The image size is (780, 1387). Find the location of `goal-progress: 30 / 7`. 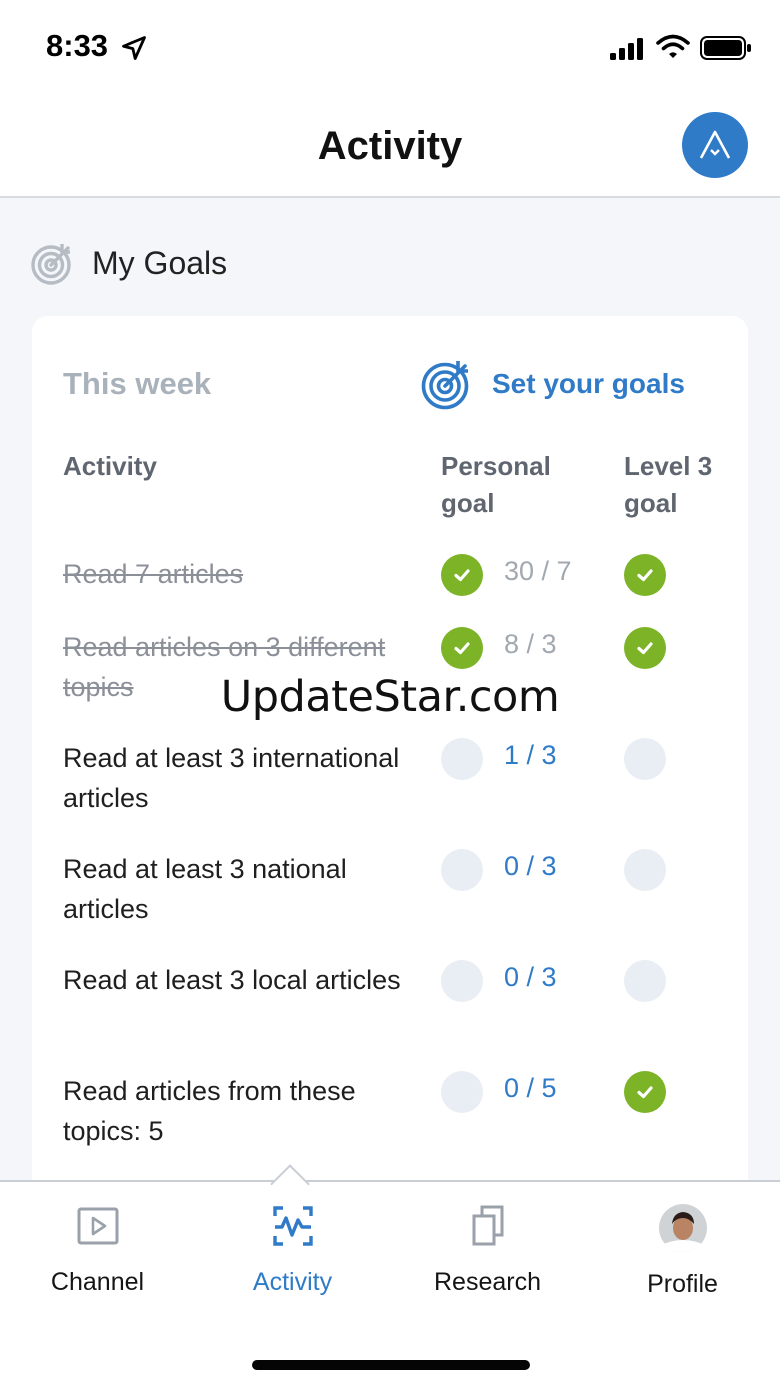

goal-progress: 30 / 7 is located at coordinates (538, 571).